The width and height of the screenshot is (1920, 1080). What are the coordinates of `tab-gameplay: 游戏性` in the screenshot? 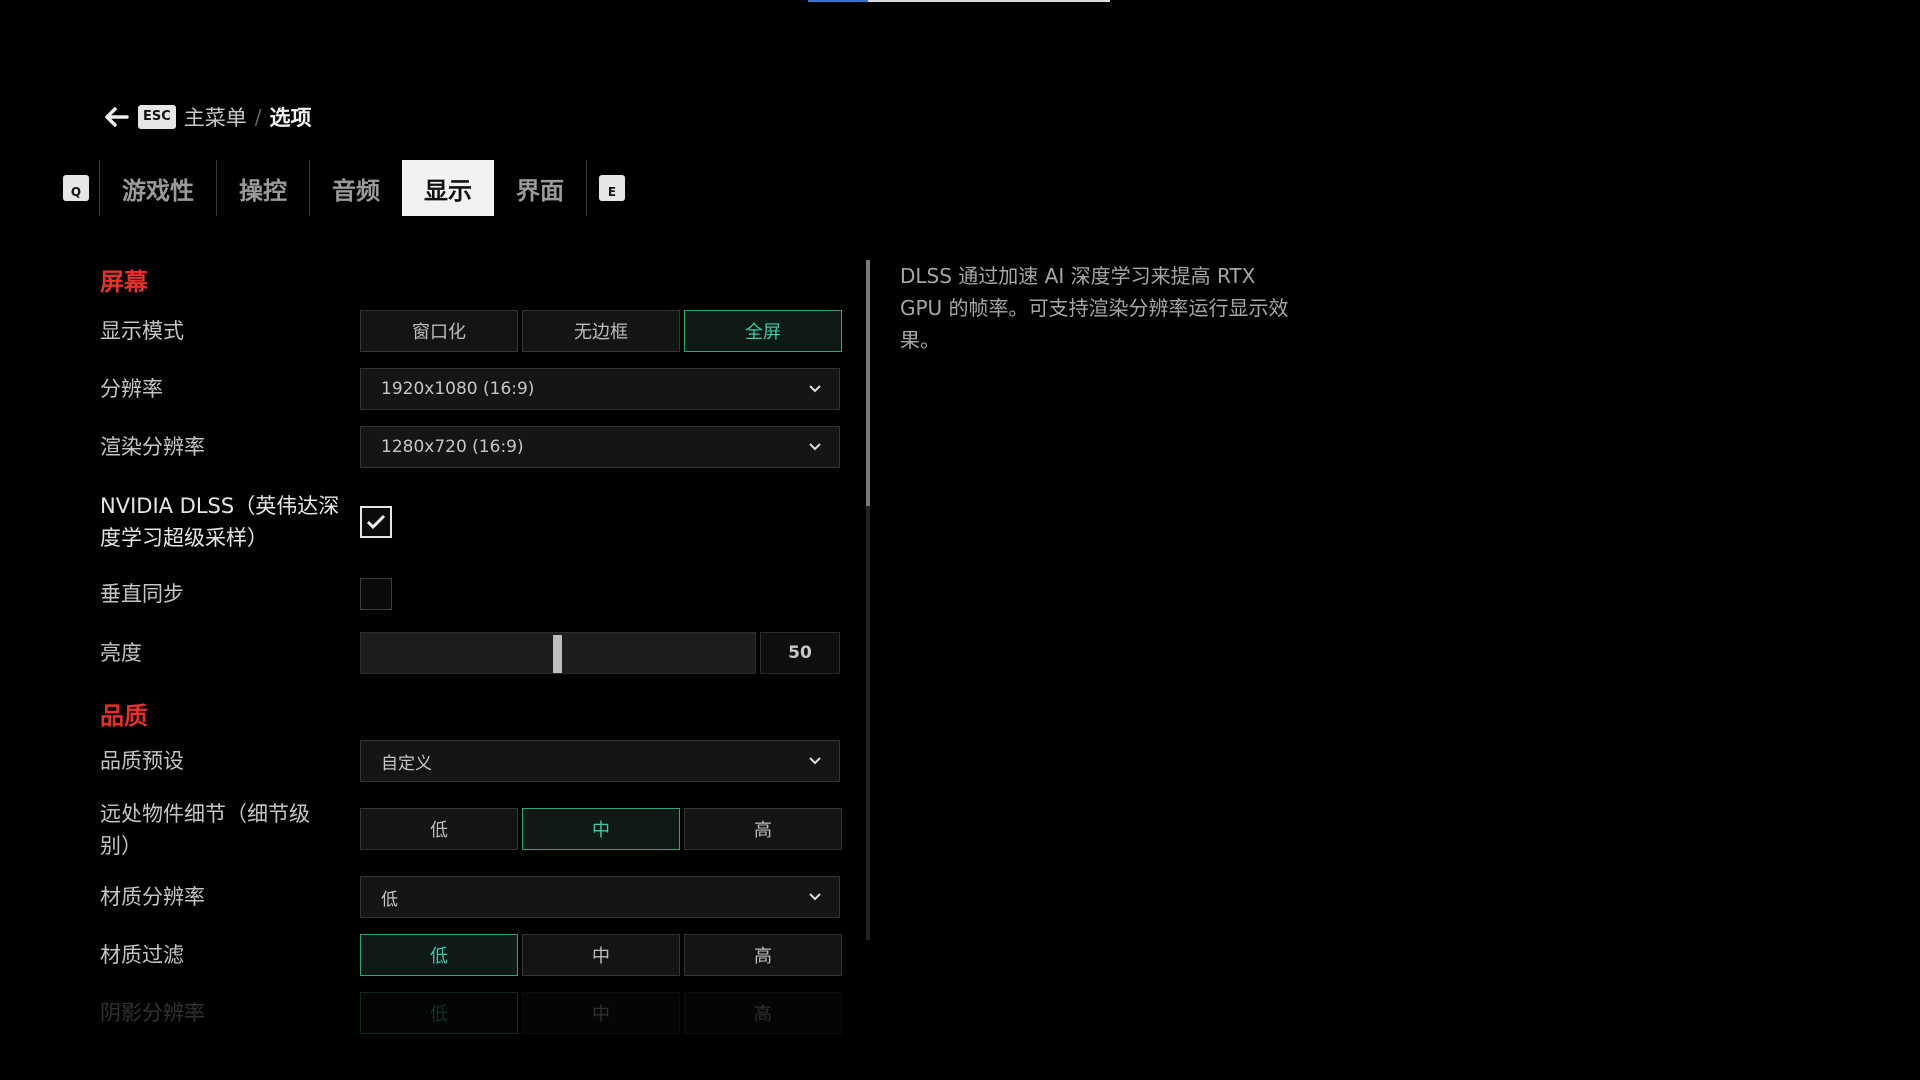 It's located at (158, 188).